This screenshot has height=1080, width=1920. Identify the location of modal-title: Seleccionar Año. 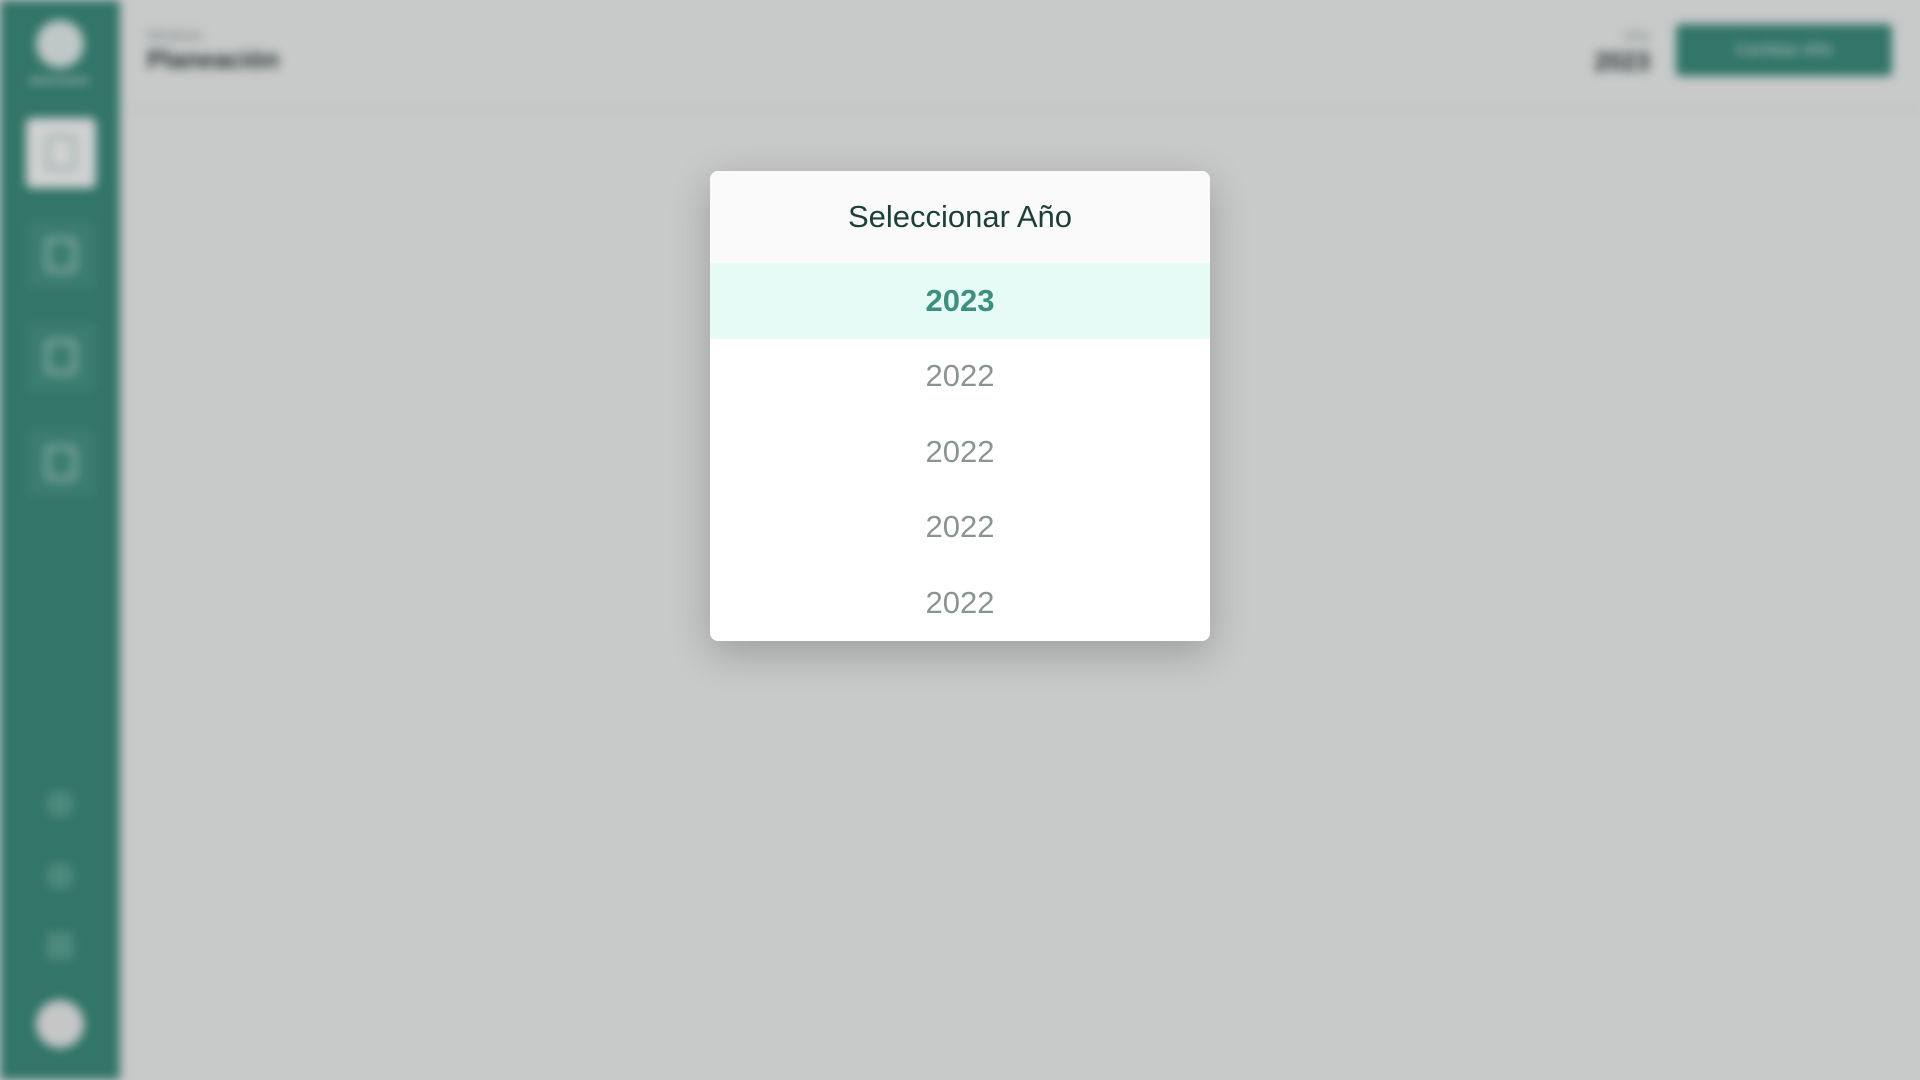
(960, 216).